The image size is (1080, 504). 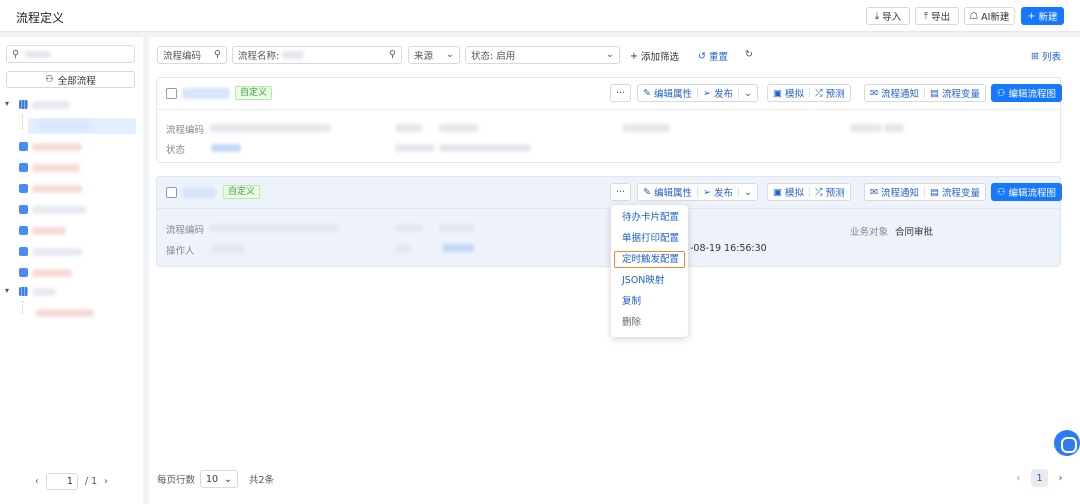 What do you see at coordinates (1031, 16) in the screenshot?
I see `plus-icon: +` at bounding box center [1031, 16].